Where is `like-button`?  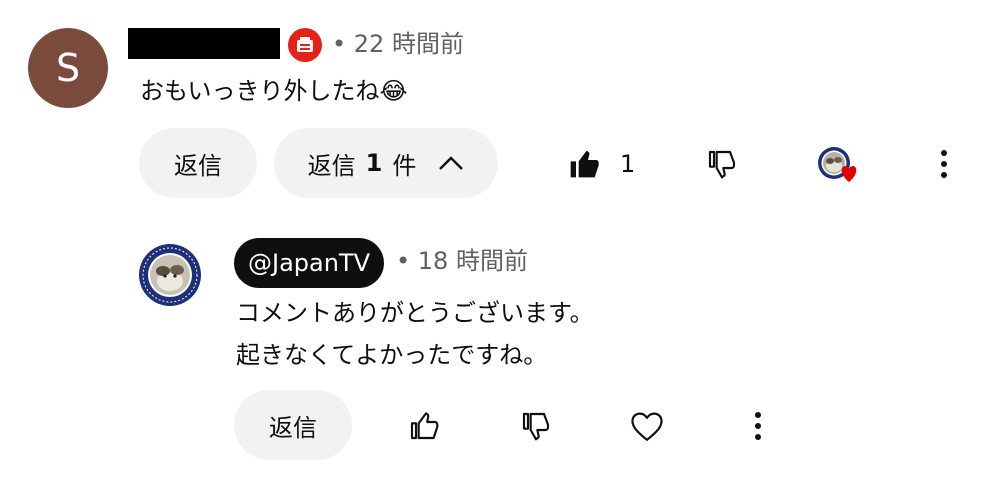 like-button is located at coordinates (584, 164).